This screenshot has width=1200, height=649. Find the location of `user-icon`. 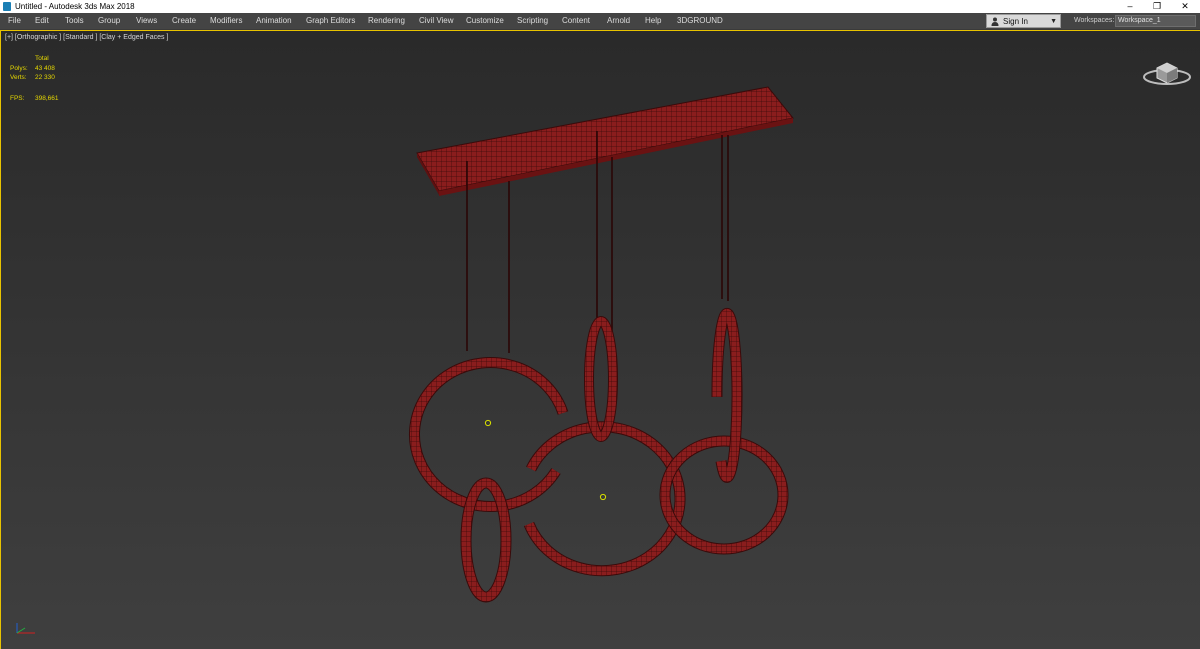

user-icon is located at coordinates (995, 21).